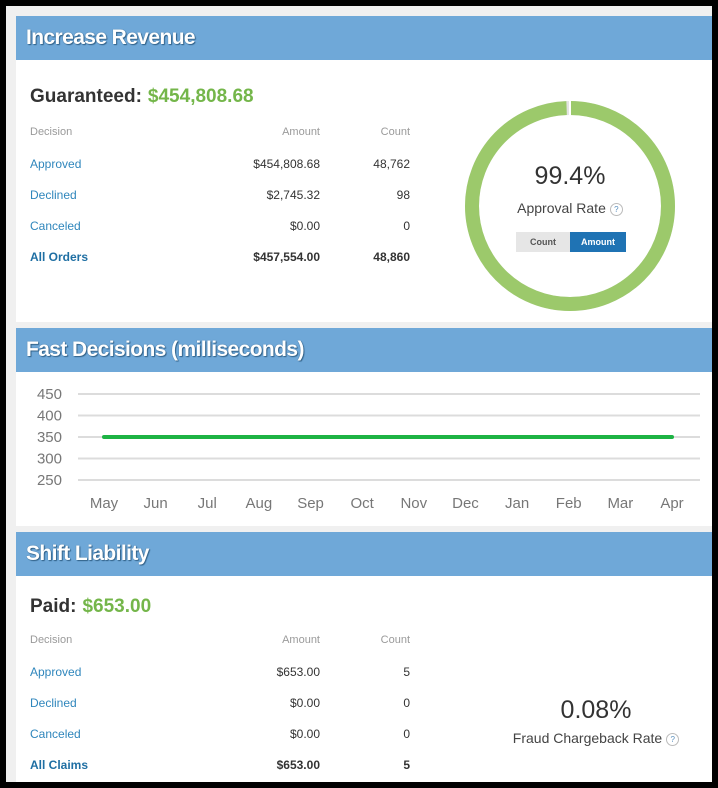 This screenshot has width=718, height=788. I want to click on x-tick-label: Mar, so click(620, 503).